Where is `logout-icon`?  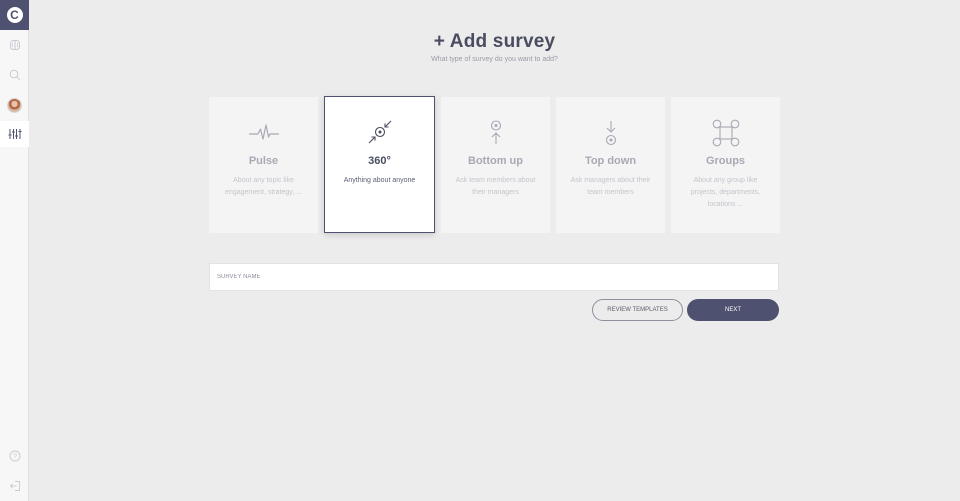
logout-icon is located at coordinates (14, 486).